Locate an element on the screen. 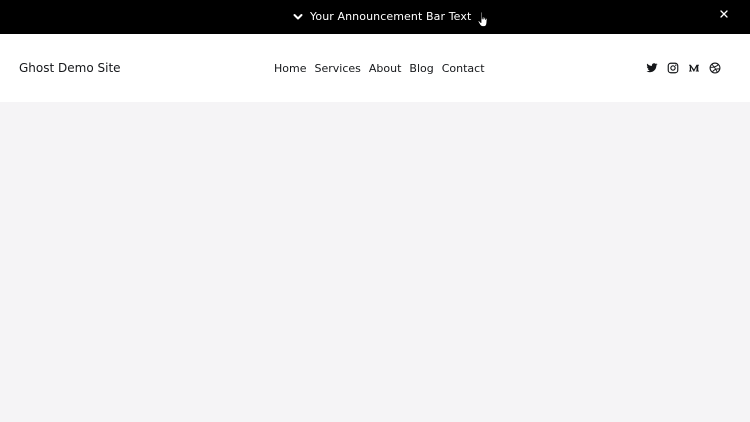 Image resolution: width=750 pixels, height=422 pixels. nav-about: About is located at coordinates (385, 69).